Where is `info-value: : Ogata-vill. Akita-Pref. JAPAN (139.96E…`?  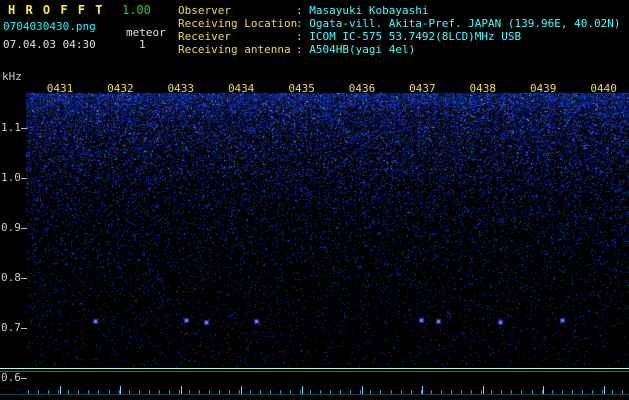 info-value: : Ogata-vill. Akita-Pref. JAPAN (139.96E… is located at coordinates (458, 23).